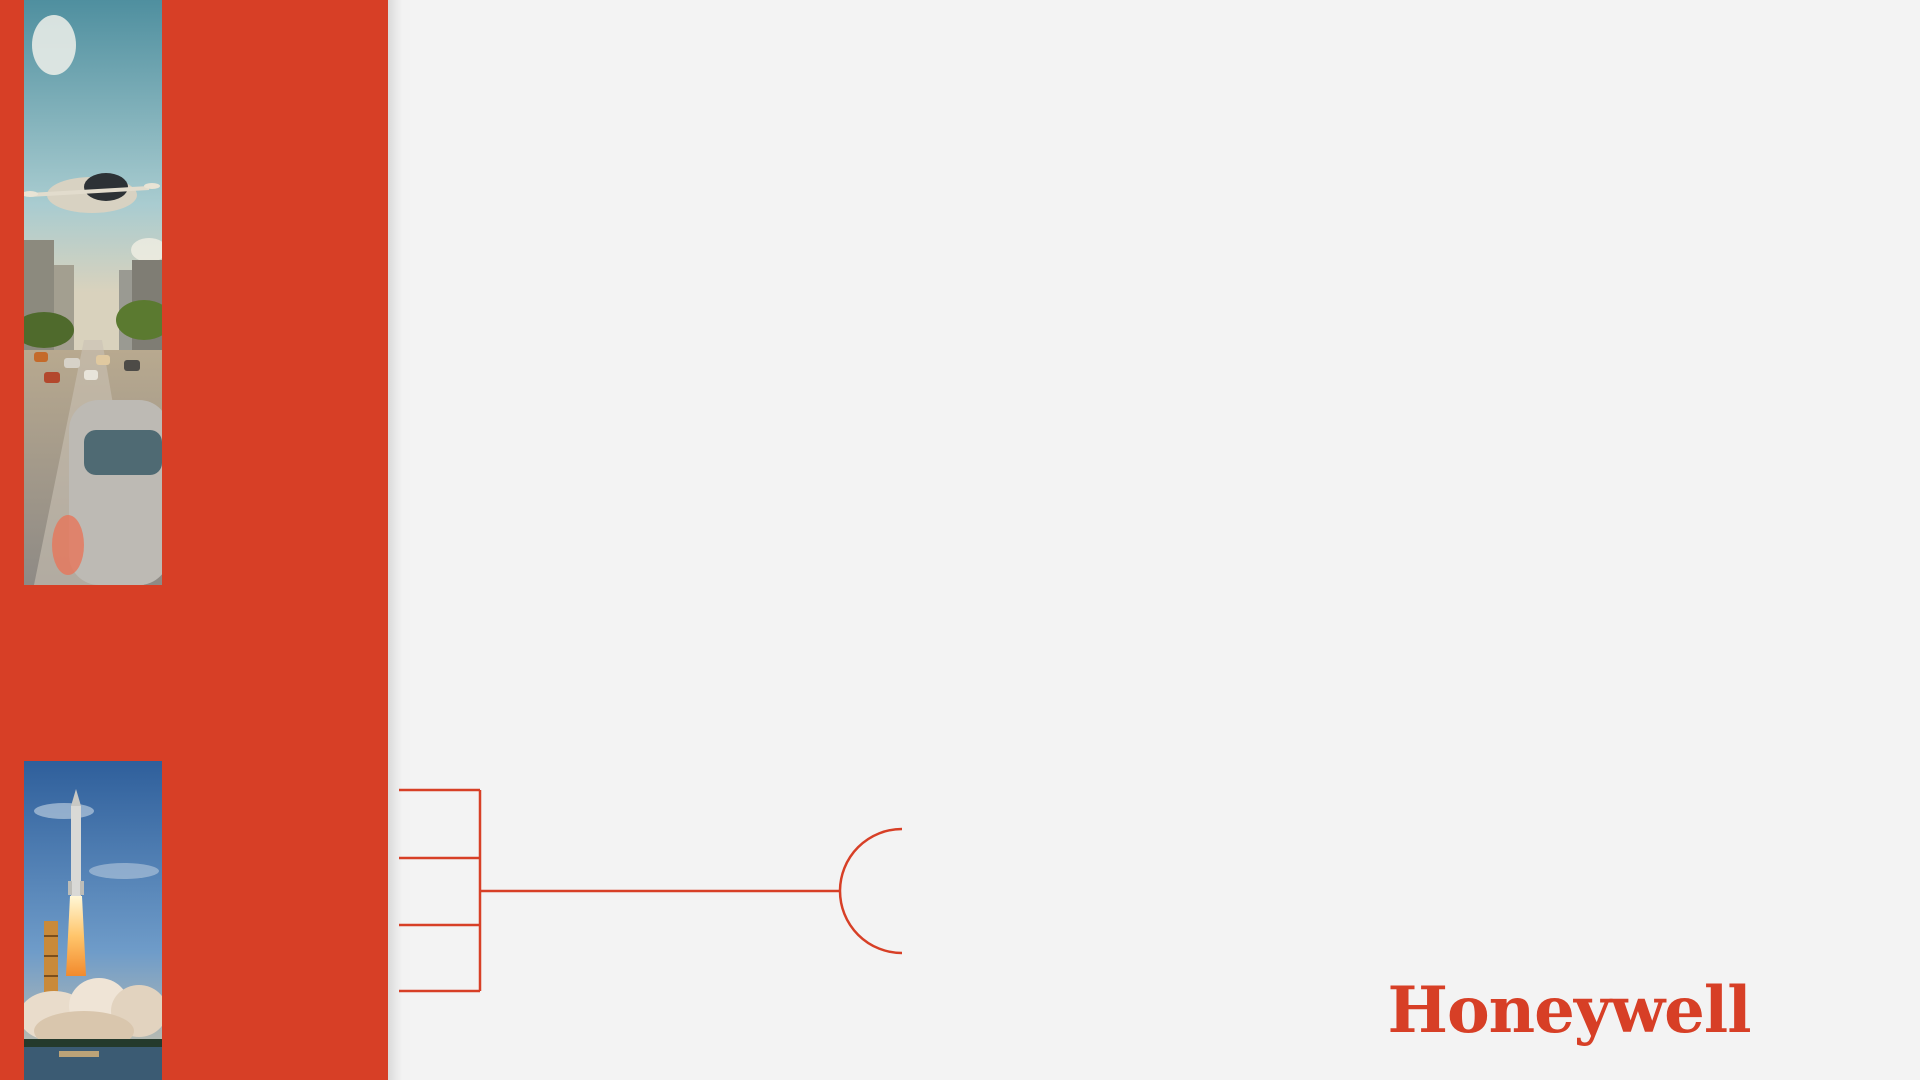 The image size is (1920, 1080). I want to click on bracket-connector-diagram, so click(651, 890).